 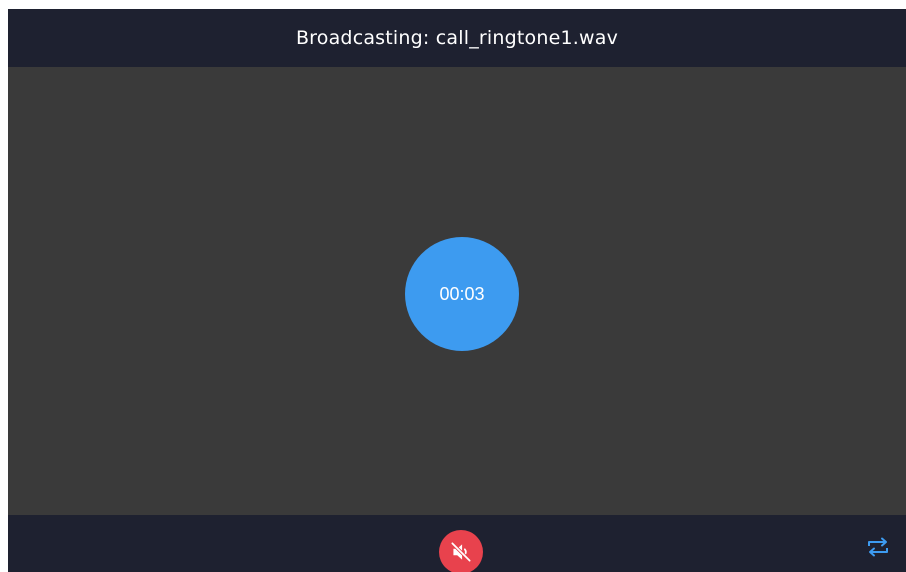 I want to click on repeat-button, so click(x=878, y=547).